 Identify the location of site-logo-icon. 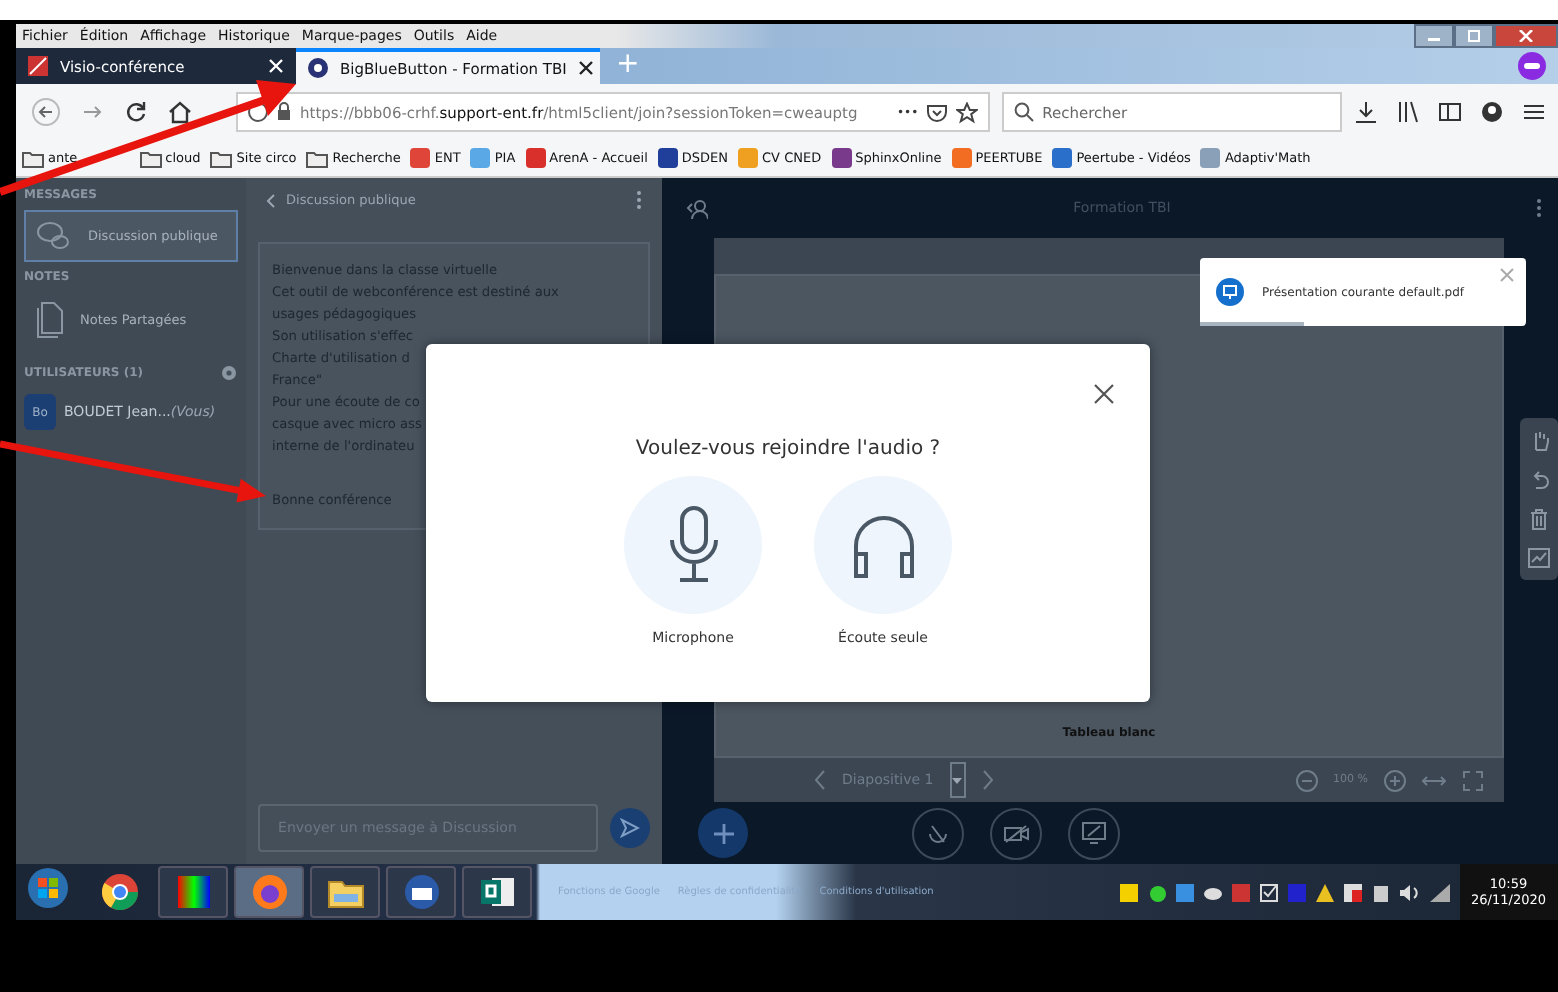
(318, 68).